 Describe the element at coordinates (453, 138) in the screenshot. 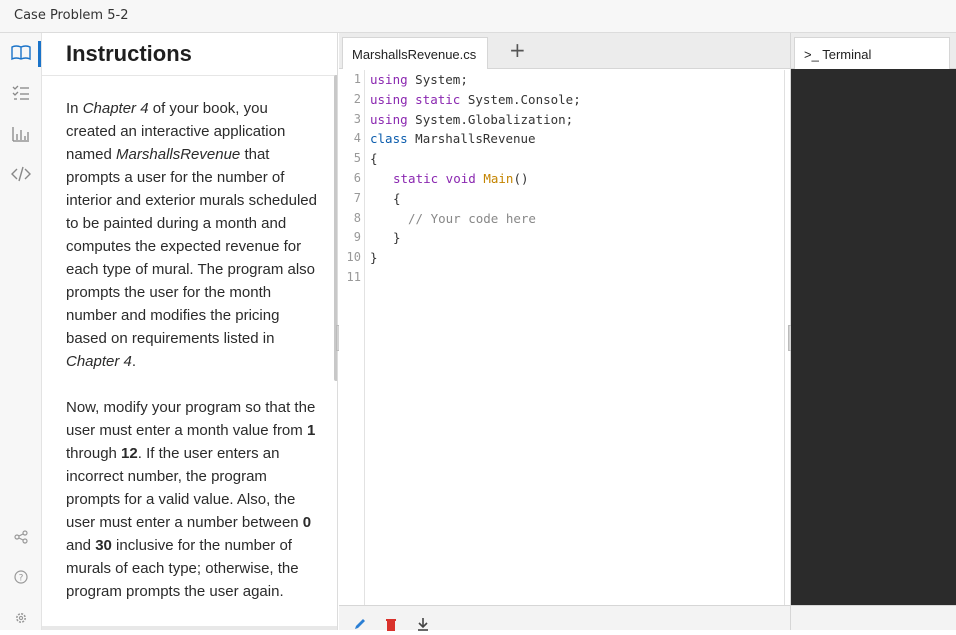

I see `code-line: class MarshallsRevenue` at that location.